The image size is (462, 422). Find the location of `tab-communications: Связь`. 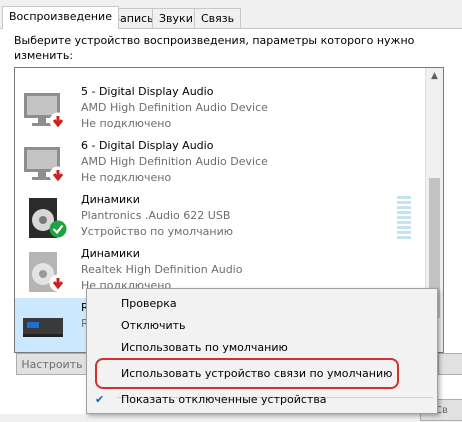

tab-communications: Связь is located at coordinates (218, 18).